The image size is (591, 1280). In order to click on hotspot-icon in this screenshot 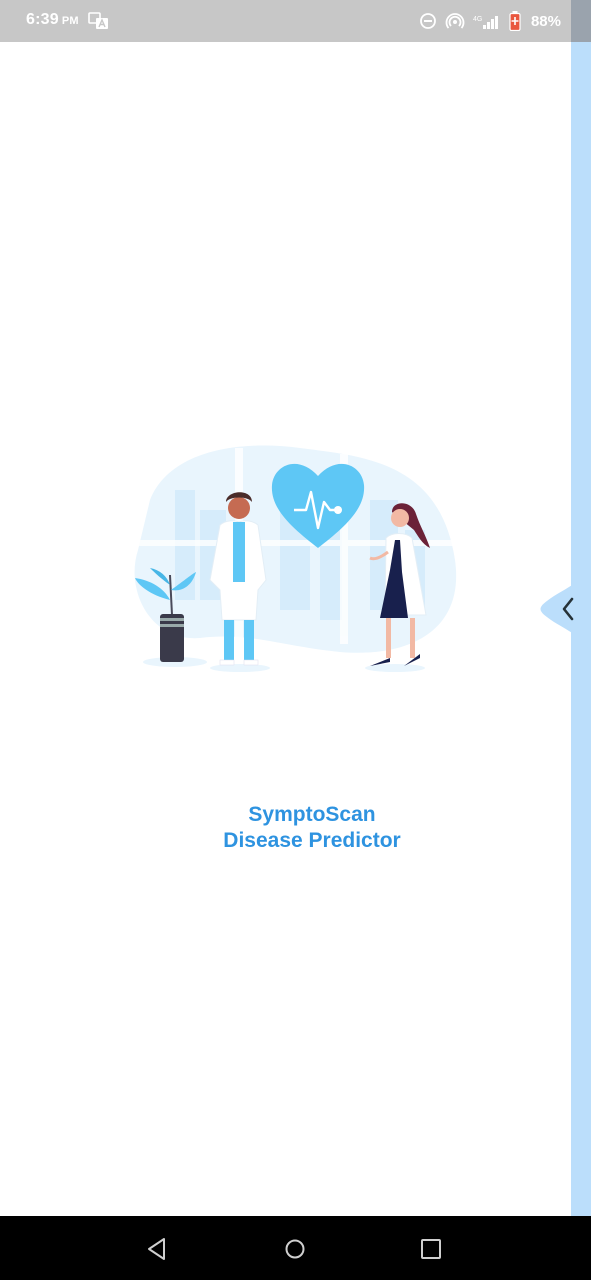, I will do `click(455, 21)`.